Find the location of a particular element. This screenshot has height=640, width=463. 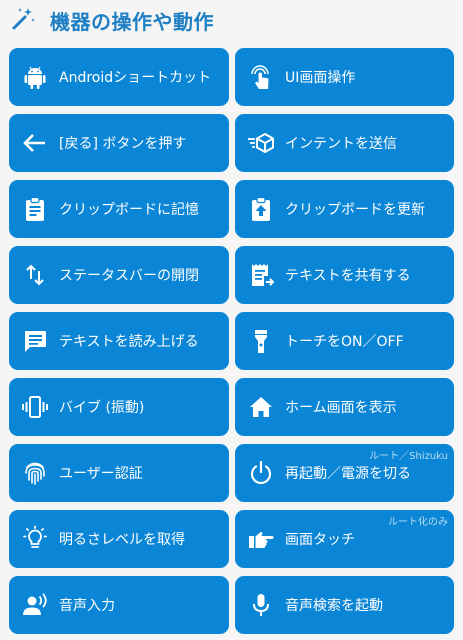

show-home-screen-button: ホーム画面を表示 is located at coordinates (344, 407).